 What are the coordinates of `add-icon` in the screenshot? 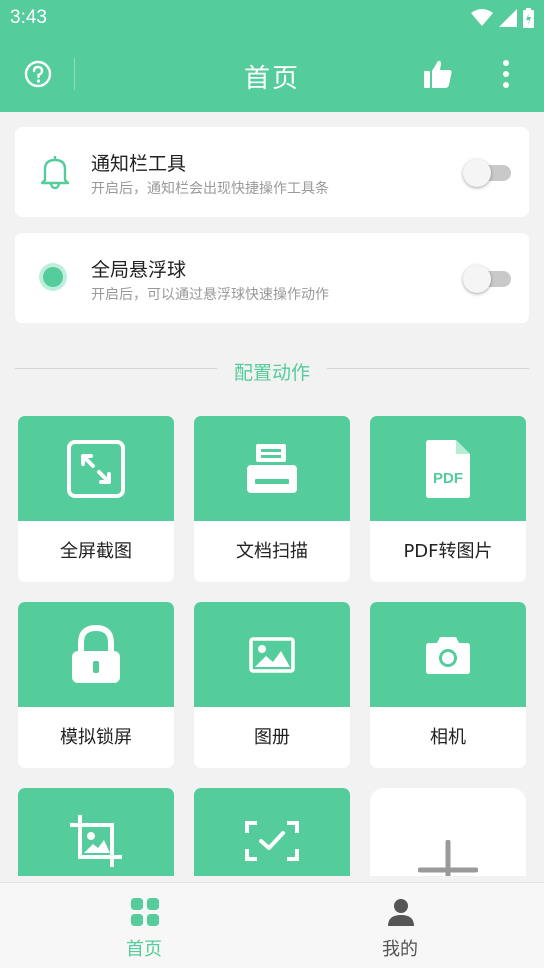 It's located at (448, 858).